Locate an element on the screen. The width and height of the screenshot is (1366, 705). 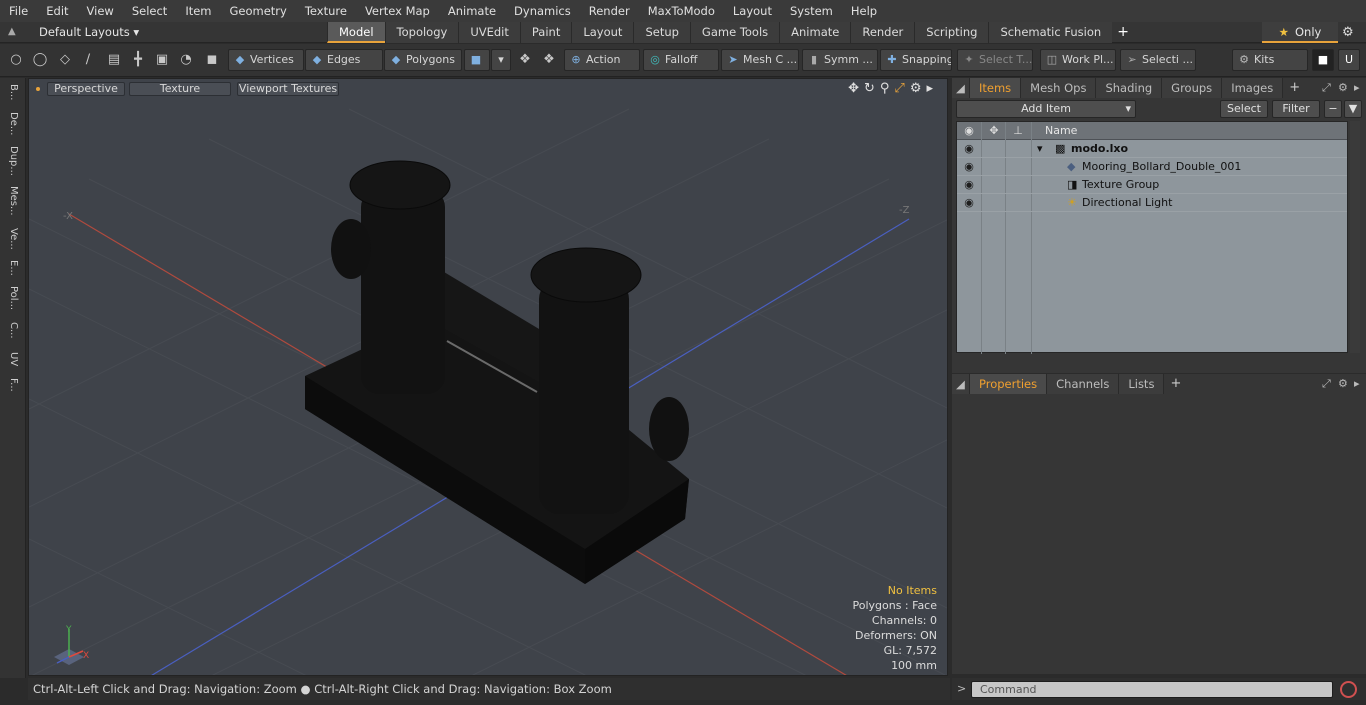
filter-button: Filter is located at coordinates (1296, 109).